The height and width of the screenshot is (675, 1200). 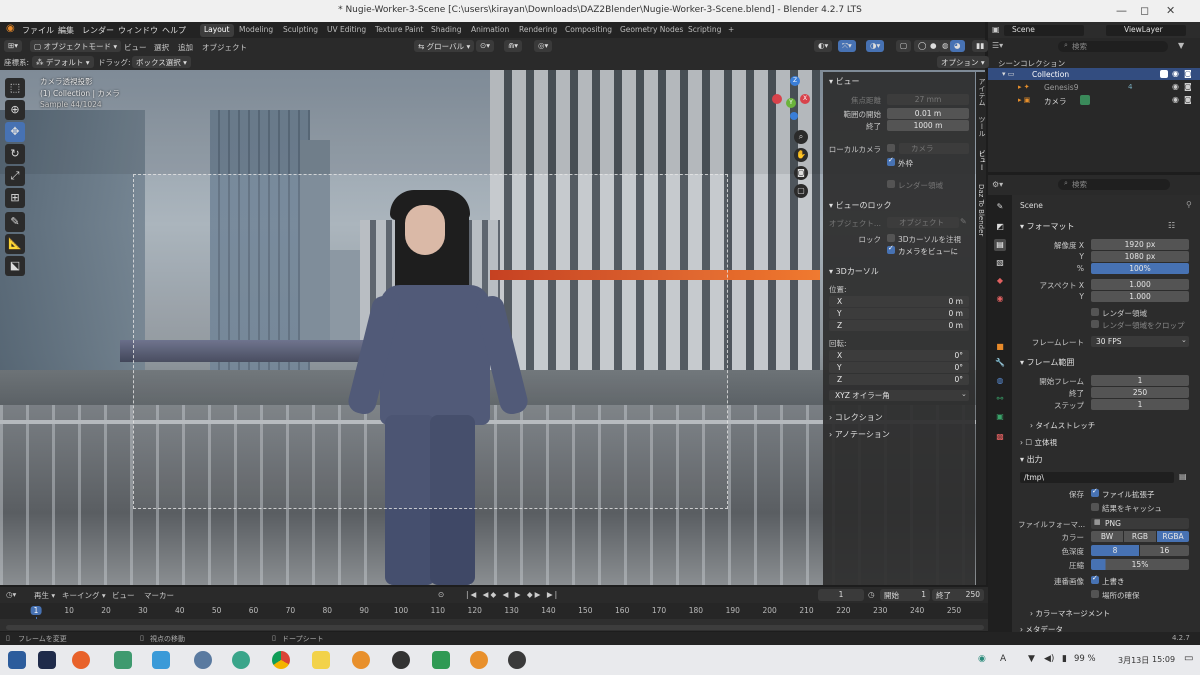 What do you see at coordinates (98, 30) in the screenshot?
I see `menu-render: レンダー` at bounding box center [98, 30].